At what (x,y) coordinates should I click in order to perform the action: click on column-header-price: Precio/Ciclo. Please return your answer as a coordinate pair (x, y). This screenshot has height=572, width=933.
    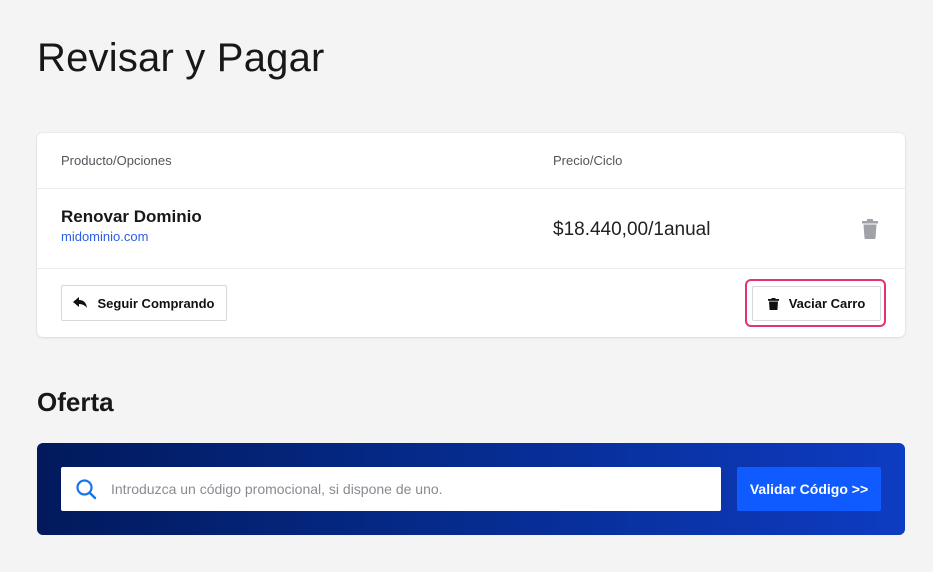
    Looking at the image, I should click on (588, 160).